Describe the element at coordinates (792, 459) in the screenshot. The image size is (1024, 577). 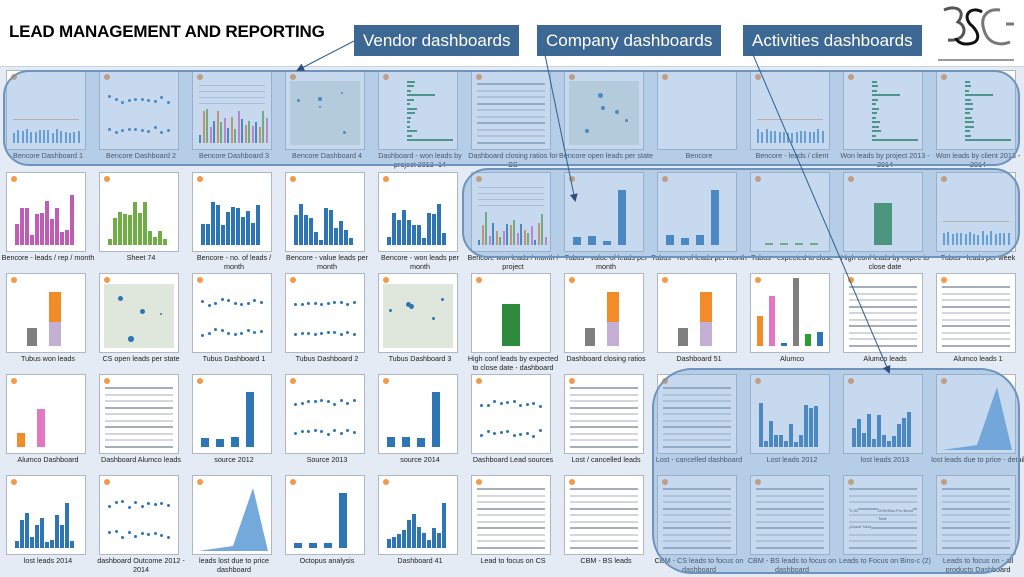
I see `dashboard-label: Lost leads 2012` at that location.